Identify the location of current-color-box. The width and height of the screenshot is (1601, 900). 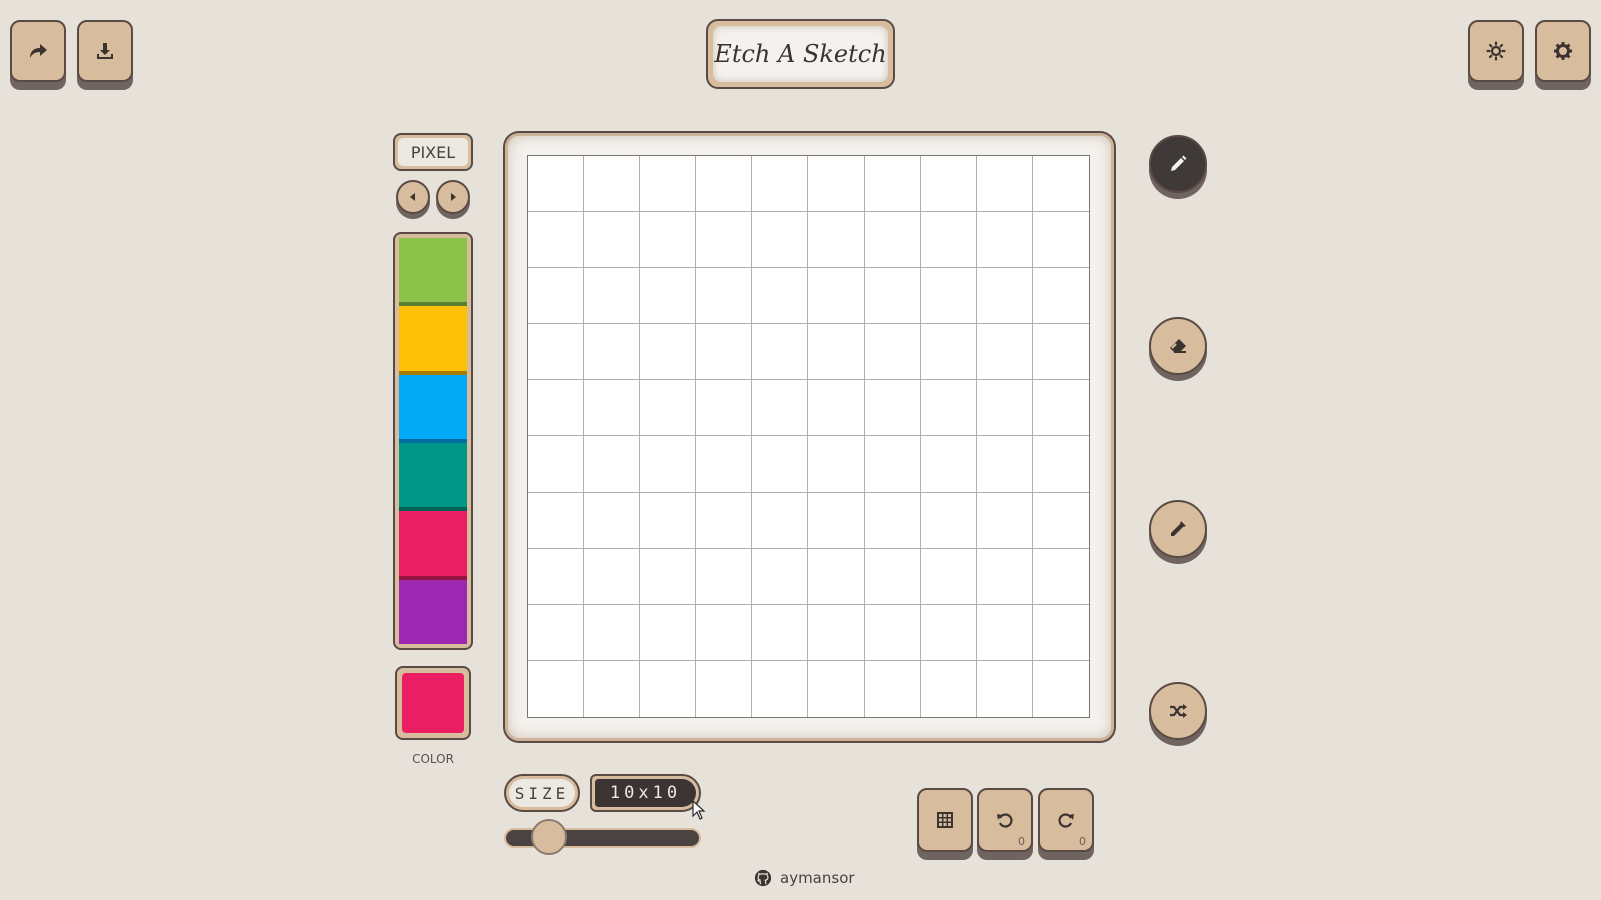
(433, 703).